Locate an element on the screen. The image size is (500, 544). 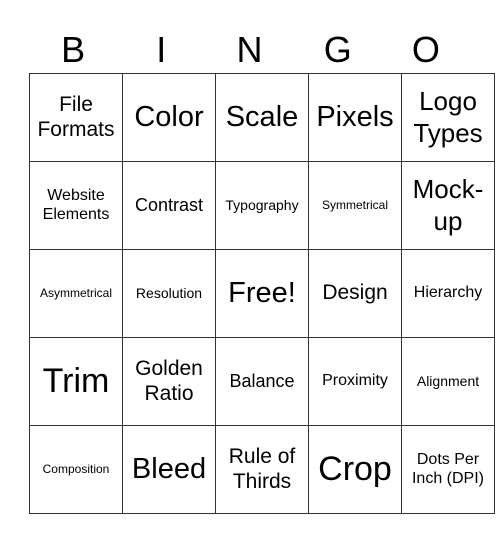
bingo-cell: Rule of Thirds is located at coordinates (262, 469).